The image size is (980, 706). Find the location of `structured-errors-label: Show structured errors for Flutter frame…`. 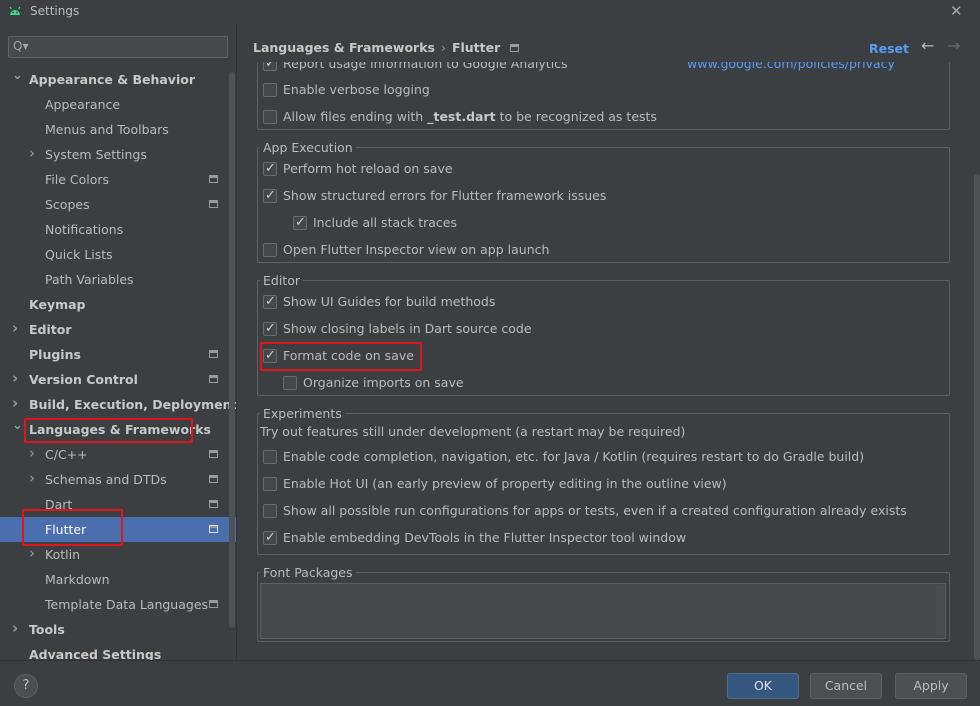

structured-errors-label: Show structured errors for Flutter frame… is located at coordinates (445, 195).